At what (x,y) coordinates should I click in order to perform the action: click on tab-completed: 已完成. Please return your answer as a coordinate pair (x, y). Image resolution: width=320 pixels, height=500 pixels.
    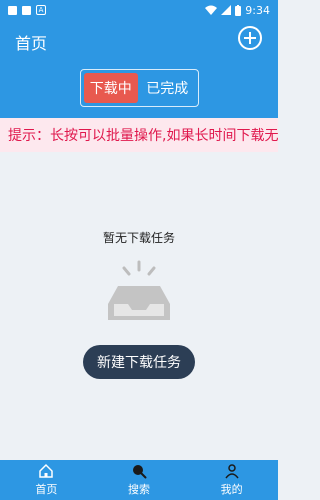
    Looking at the image, I should click on (167, 88).